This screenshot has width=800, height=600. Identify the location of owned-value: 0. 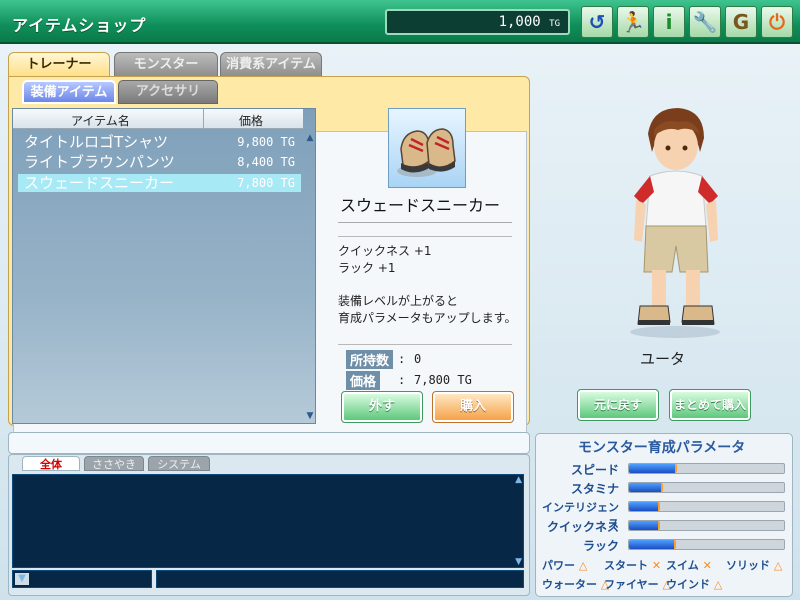
(418, 359).